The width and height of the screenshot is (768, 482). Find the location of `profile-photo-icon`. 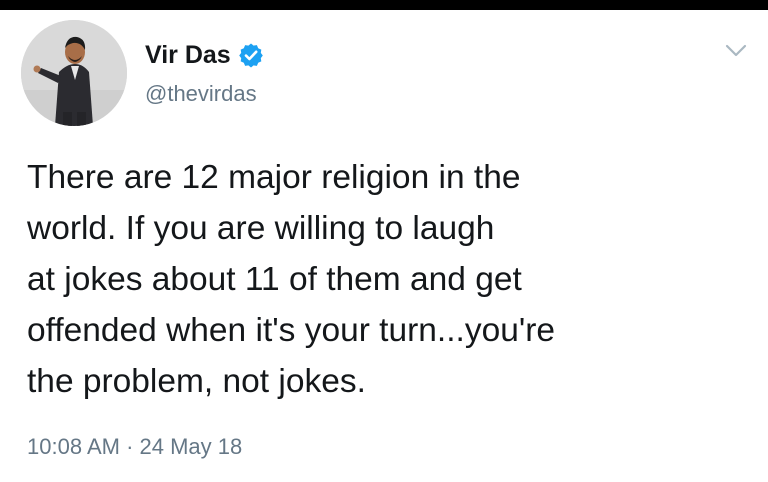

profile-photo-icon is located at coordinates (74, 73).